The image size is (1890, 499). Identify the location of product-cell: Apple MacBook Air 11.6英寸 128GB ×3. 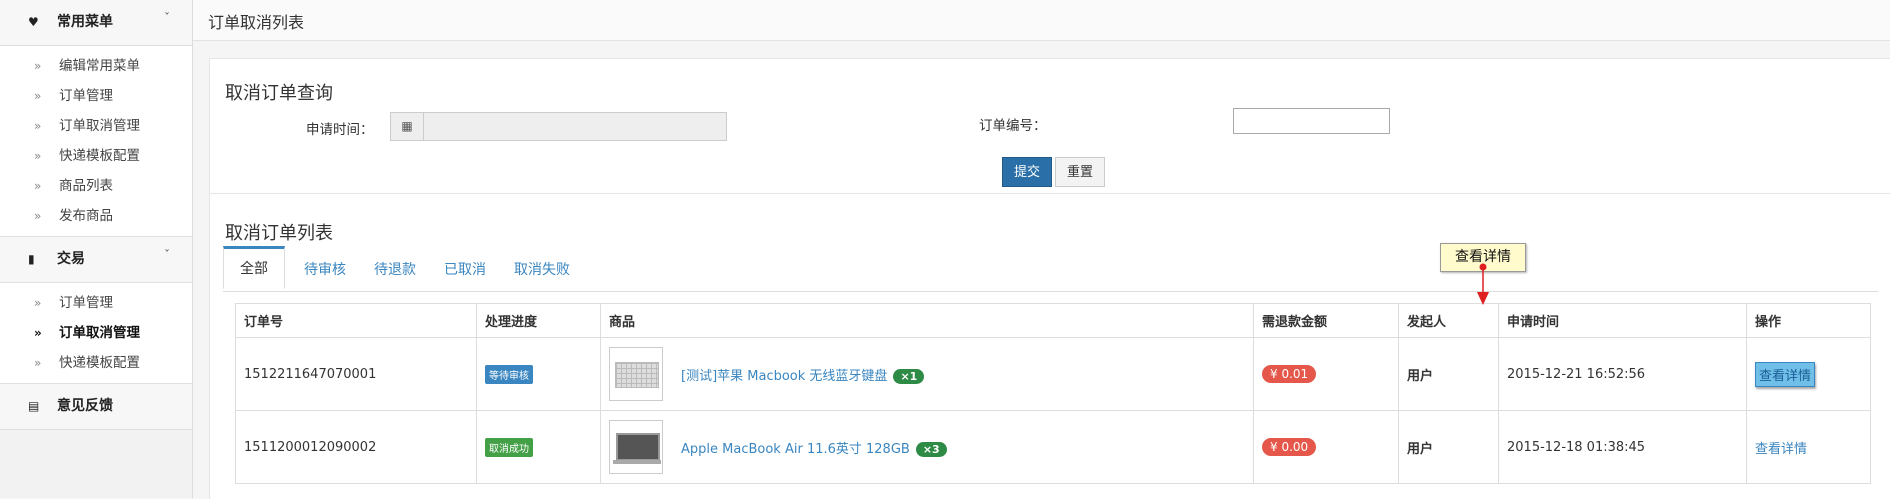
(927, 447).